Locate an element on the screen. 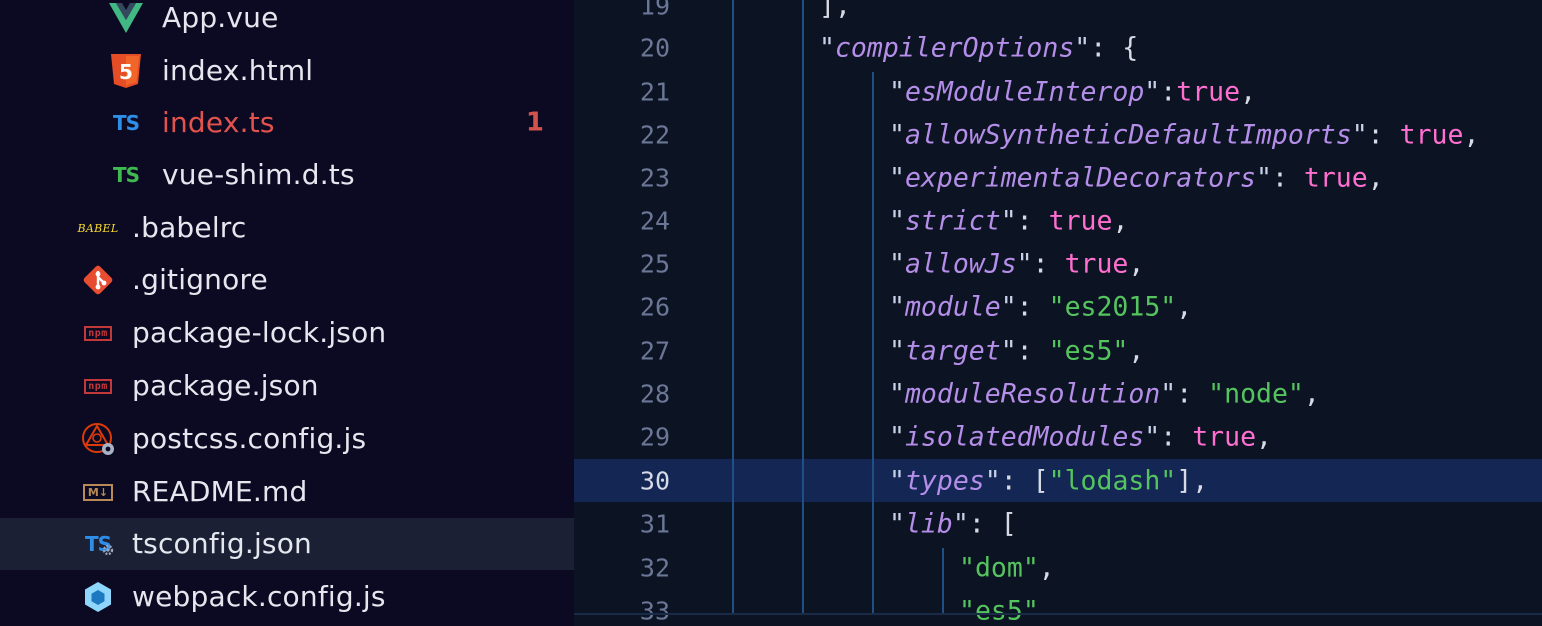 The height and width of the screenshot is (626, 1542). line-number: 24 is located at coordinates (654, 220).